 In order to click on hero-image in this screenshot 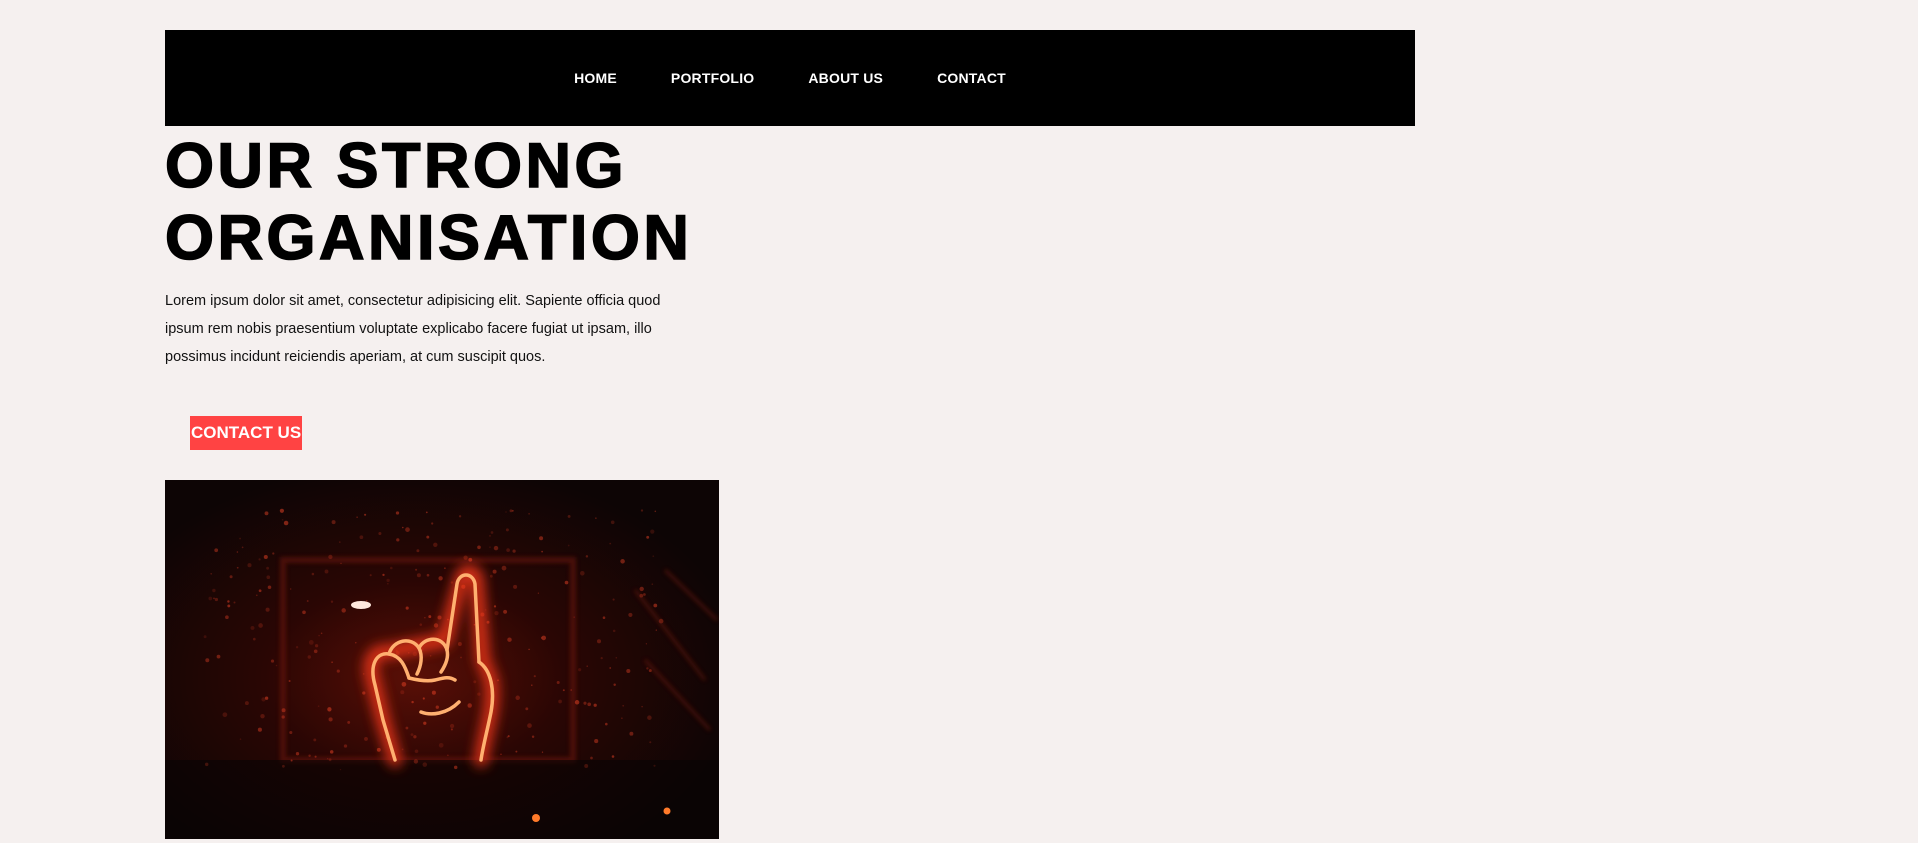, I will do `click(442, 659)`.